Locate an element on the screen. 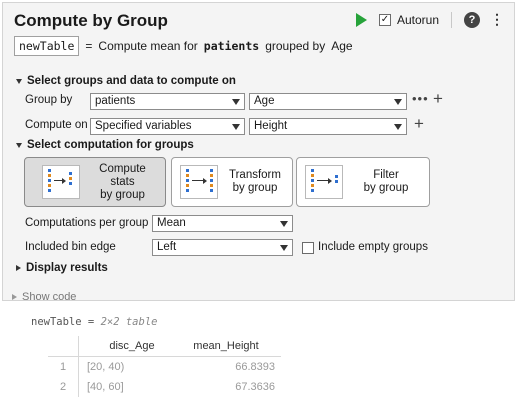  include-empty-groups-checkbox is located at coordinates (308, 248).